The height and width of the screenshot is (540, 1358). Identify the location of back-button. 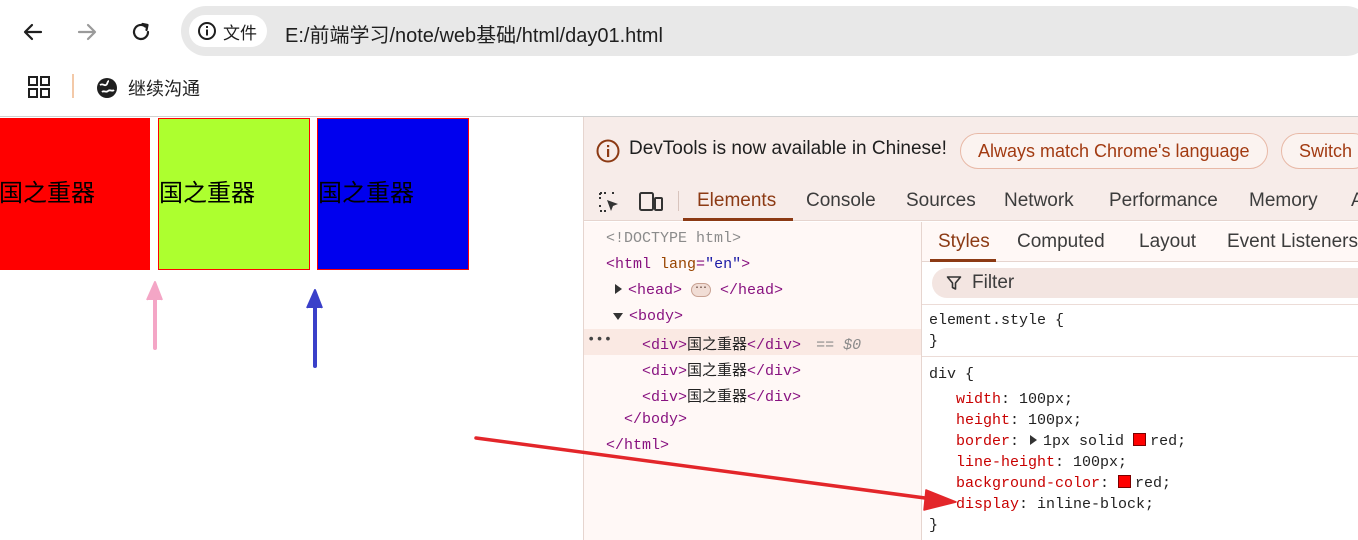
(33, 32).